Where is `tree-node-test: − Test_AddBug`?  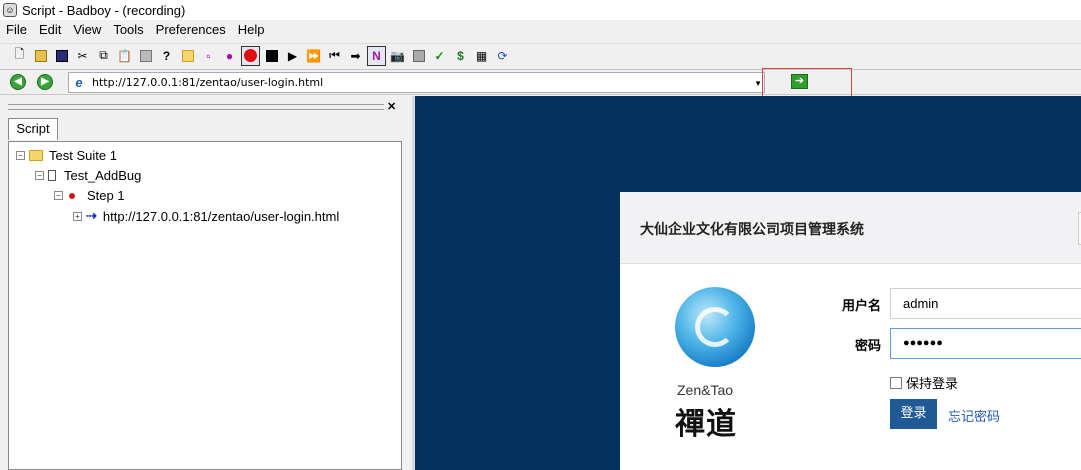
tree-node-test: − Test_AddBug is located at coordinates (88, 175).